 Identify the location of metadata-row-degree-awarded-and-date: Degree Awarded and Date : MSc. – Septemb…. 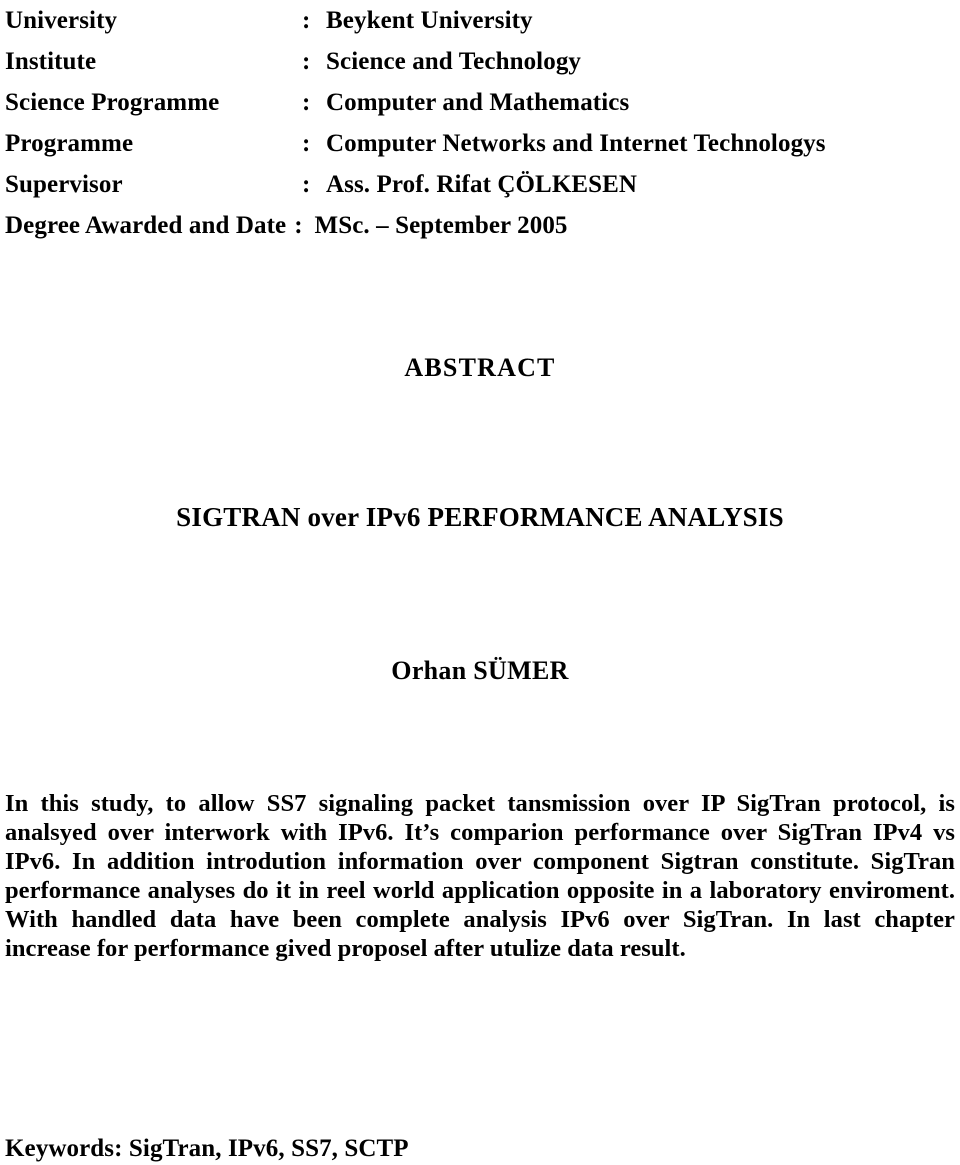
(480, 225).